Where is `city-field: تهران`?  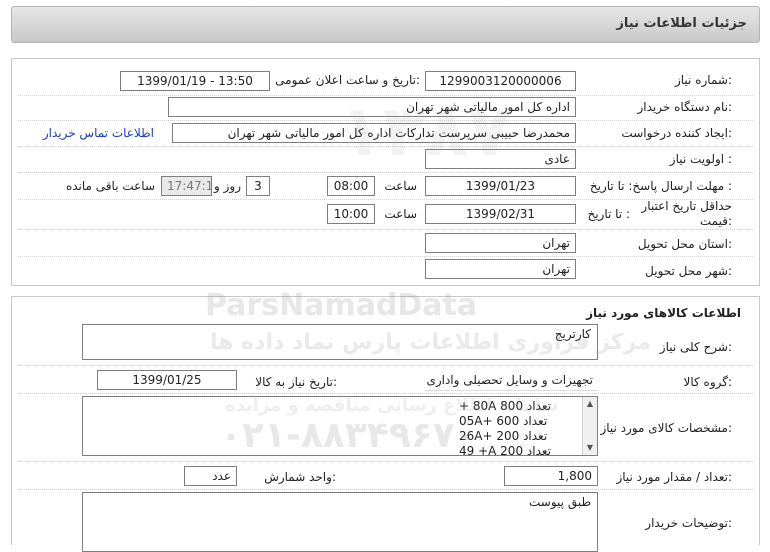
city-field: تهران is located at coordinates (500, 269).